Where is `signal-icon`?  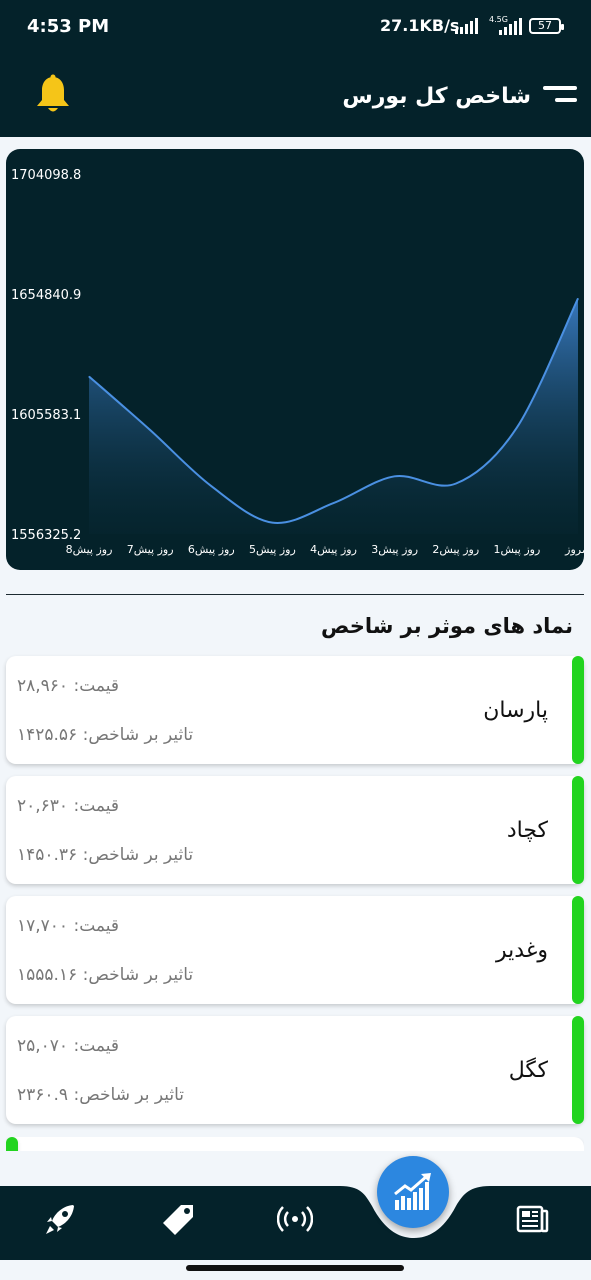 signal-icon is located at coordinates (466, 26).